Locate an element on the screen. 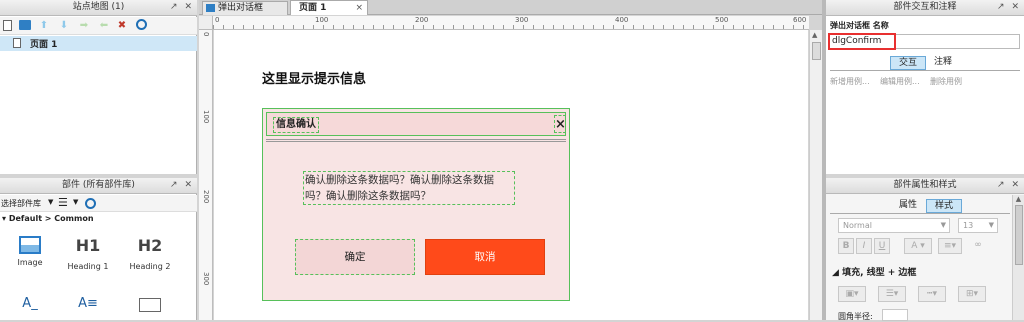 This screenshot has width=1024, height=322. sitemap-title: 站点地图 (1) ↗ ✕ is located at coordinates (98, 8).